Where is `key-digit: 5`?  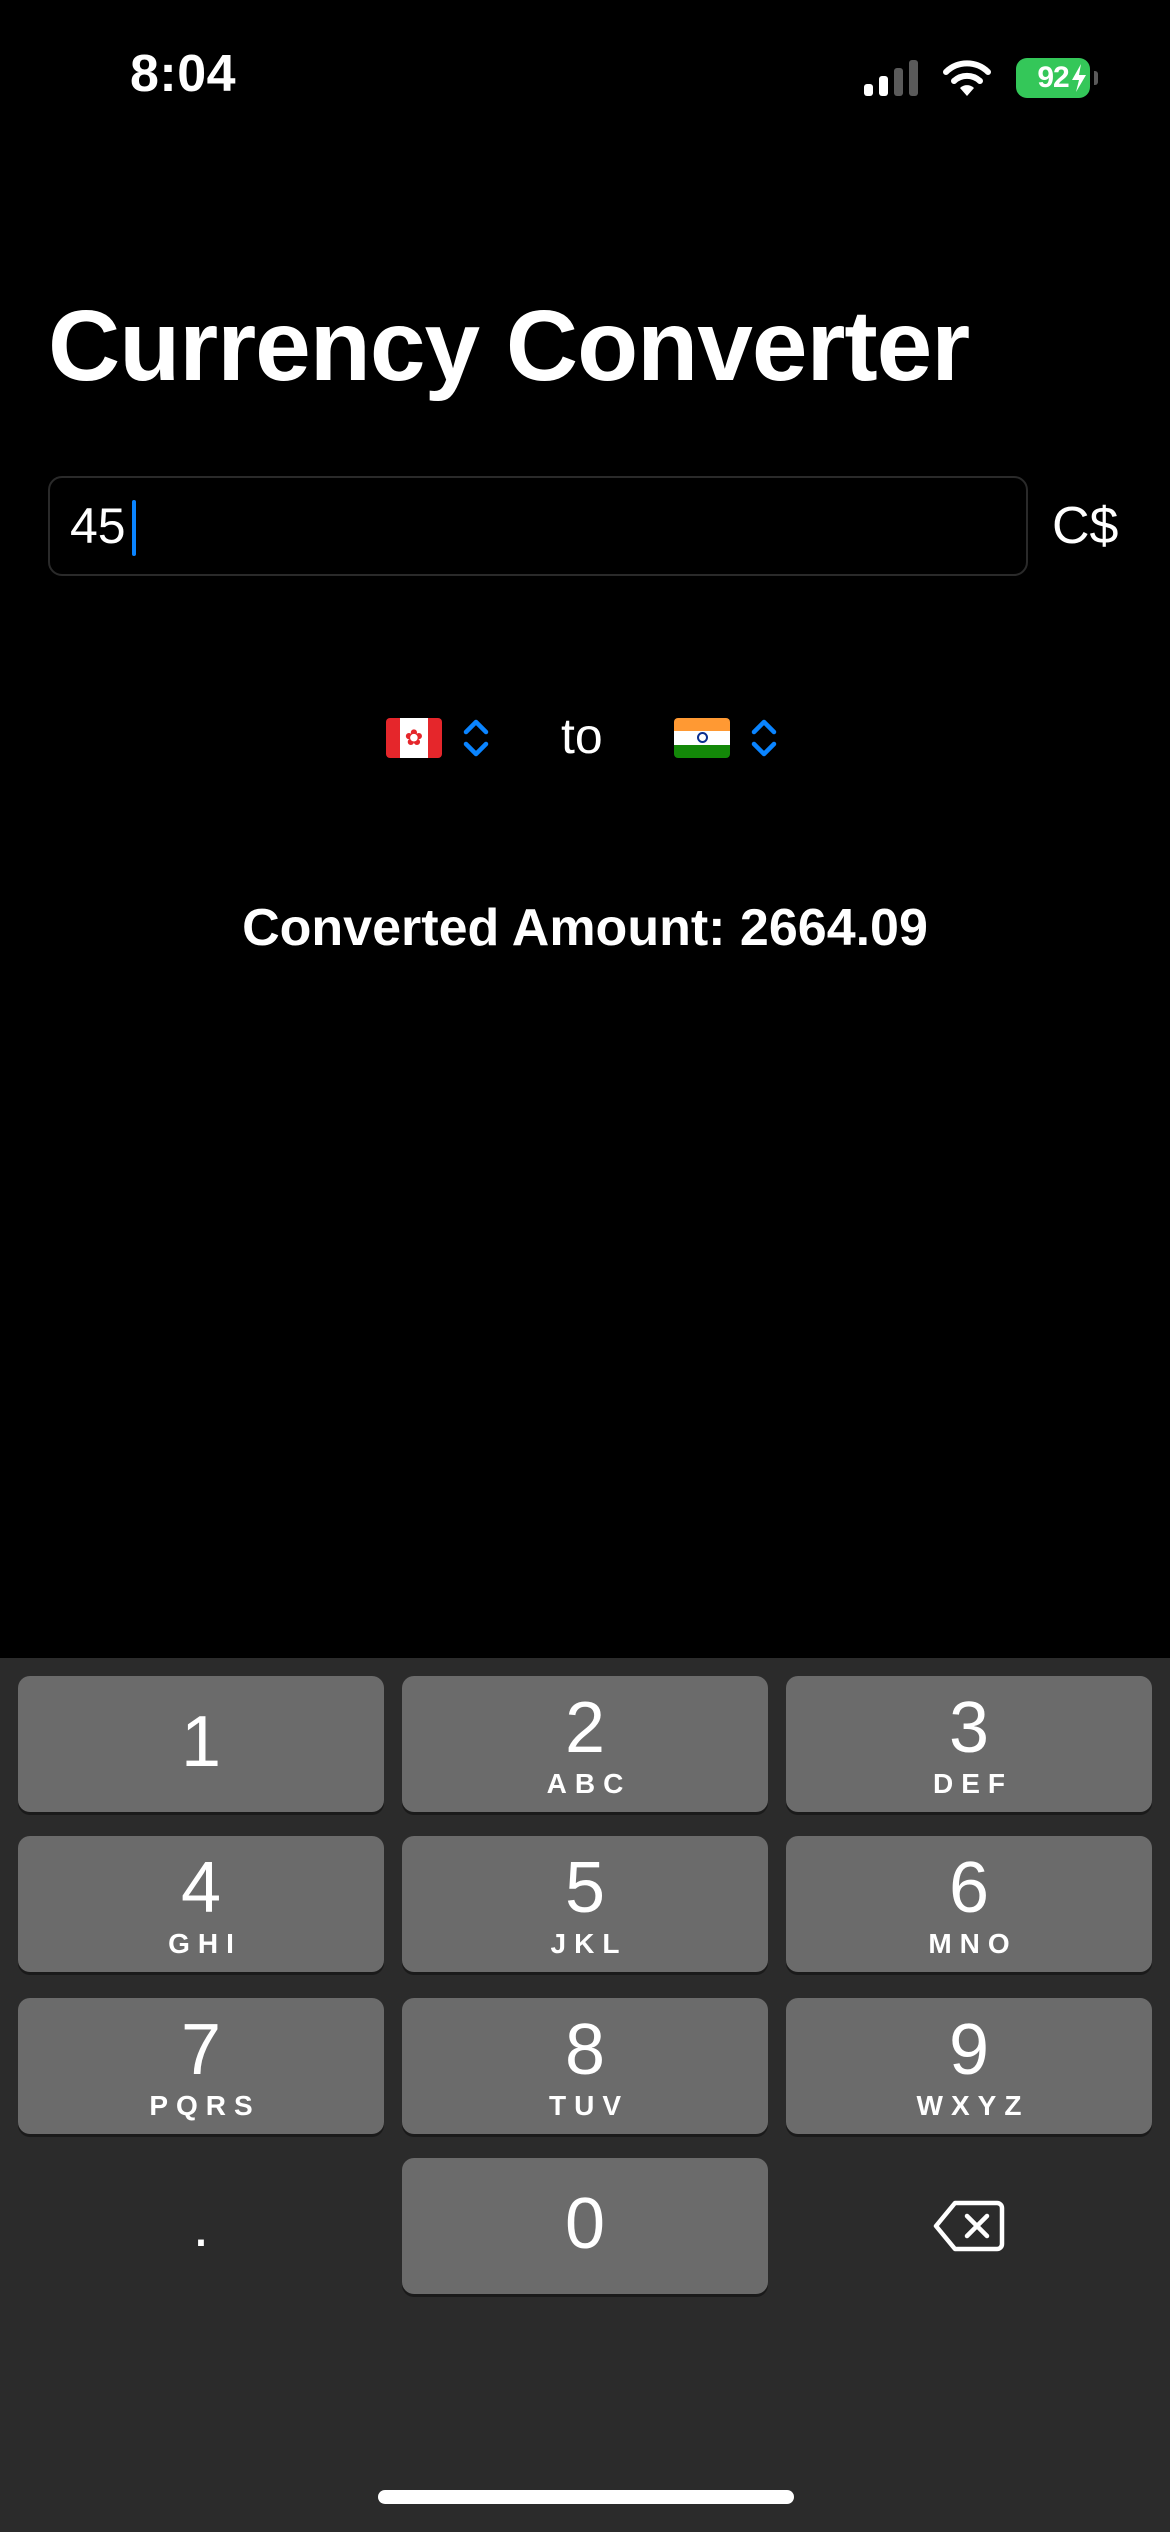 key-digit: 5 is located at coordinates (585, 1888).